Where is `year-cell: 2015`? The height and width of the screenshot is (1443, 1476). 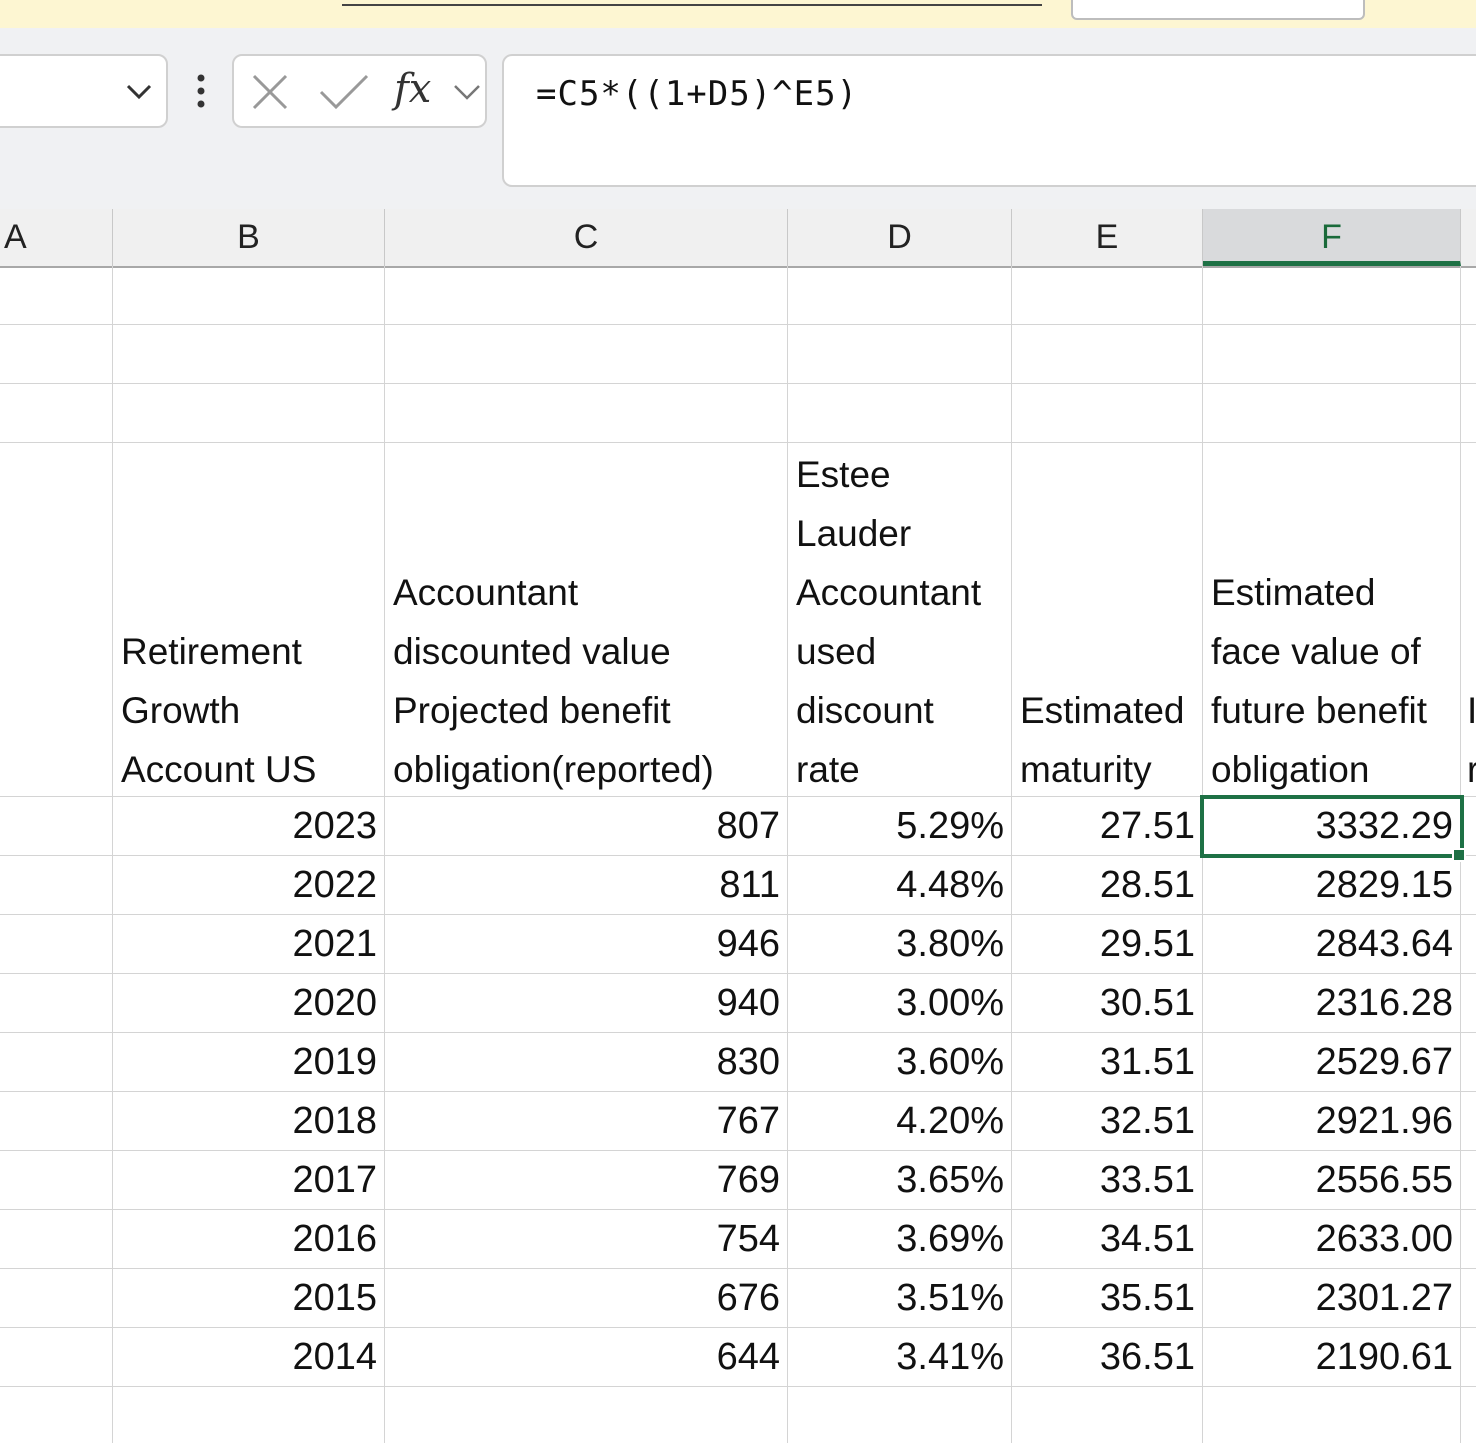 year-cell: 2015 is located at coordinates (249, 1298).